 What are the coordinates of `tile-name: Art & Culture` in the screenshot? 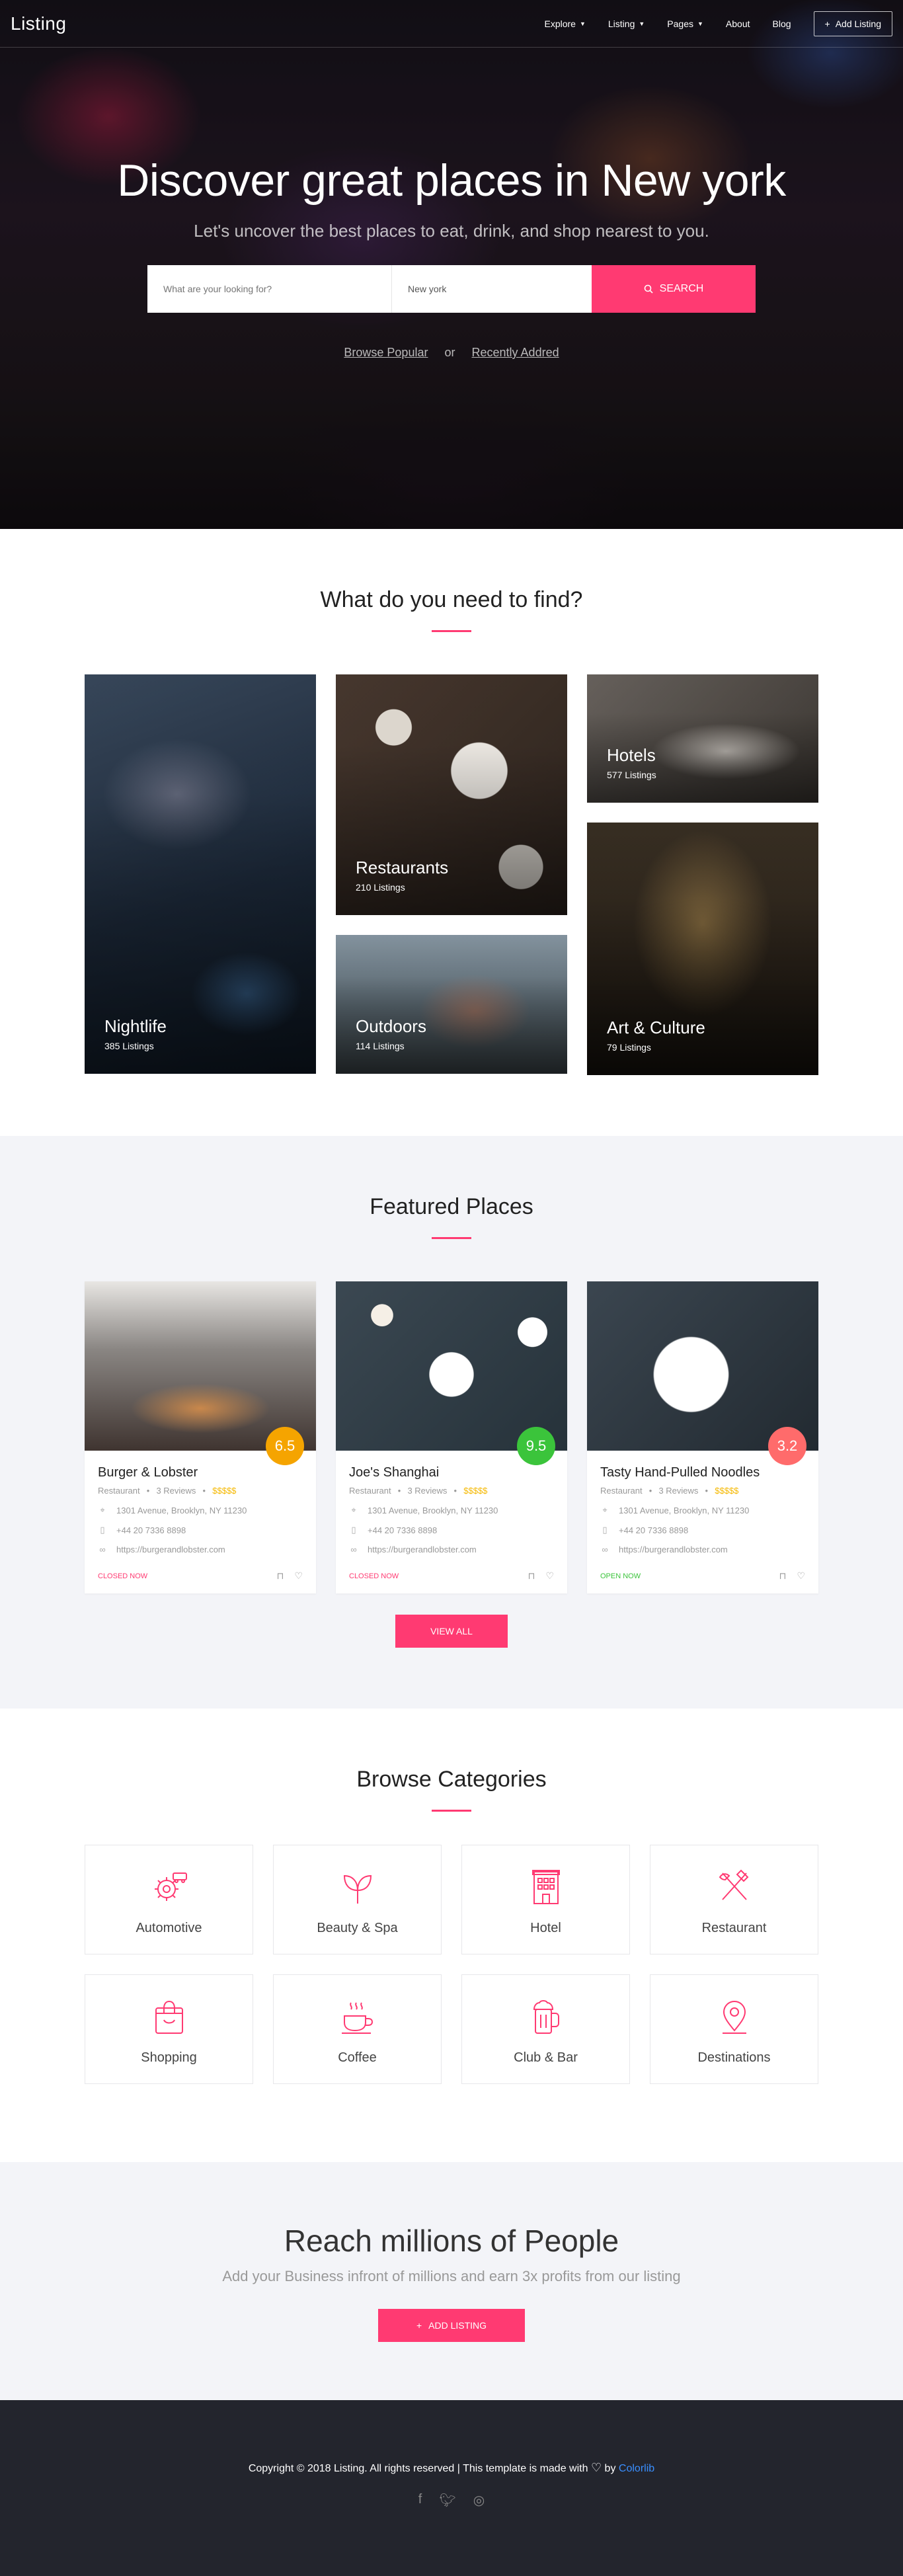 It's located at (656, 1027).